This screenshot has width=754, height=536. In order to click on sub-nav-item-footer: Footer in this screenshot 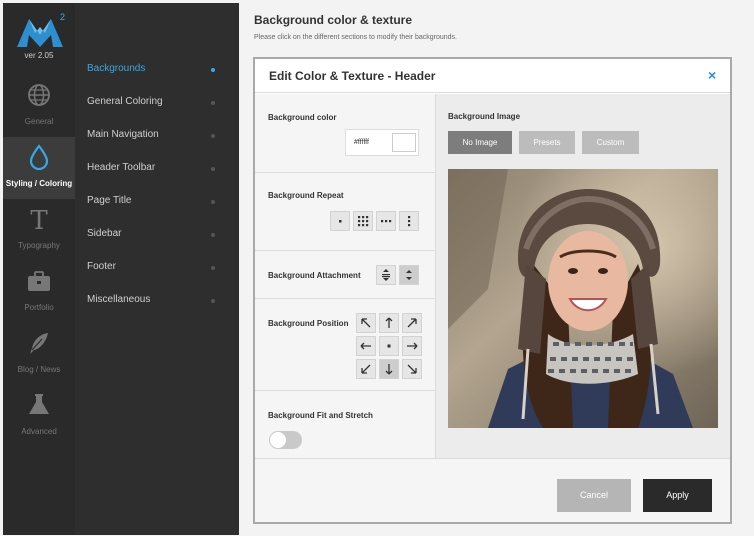, I will do `click(157, 268)`.